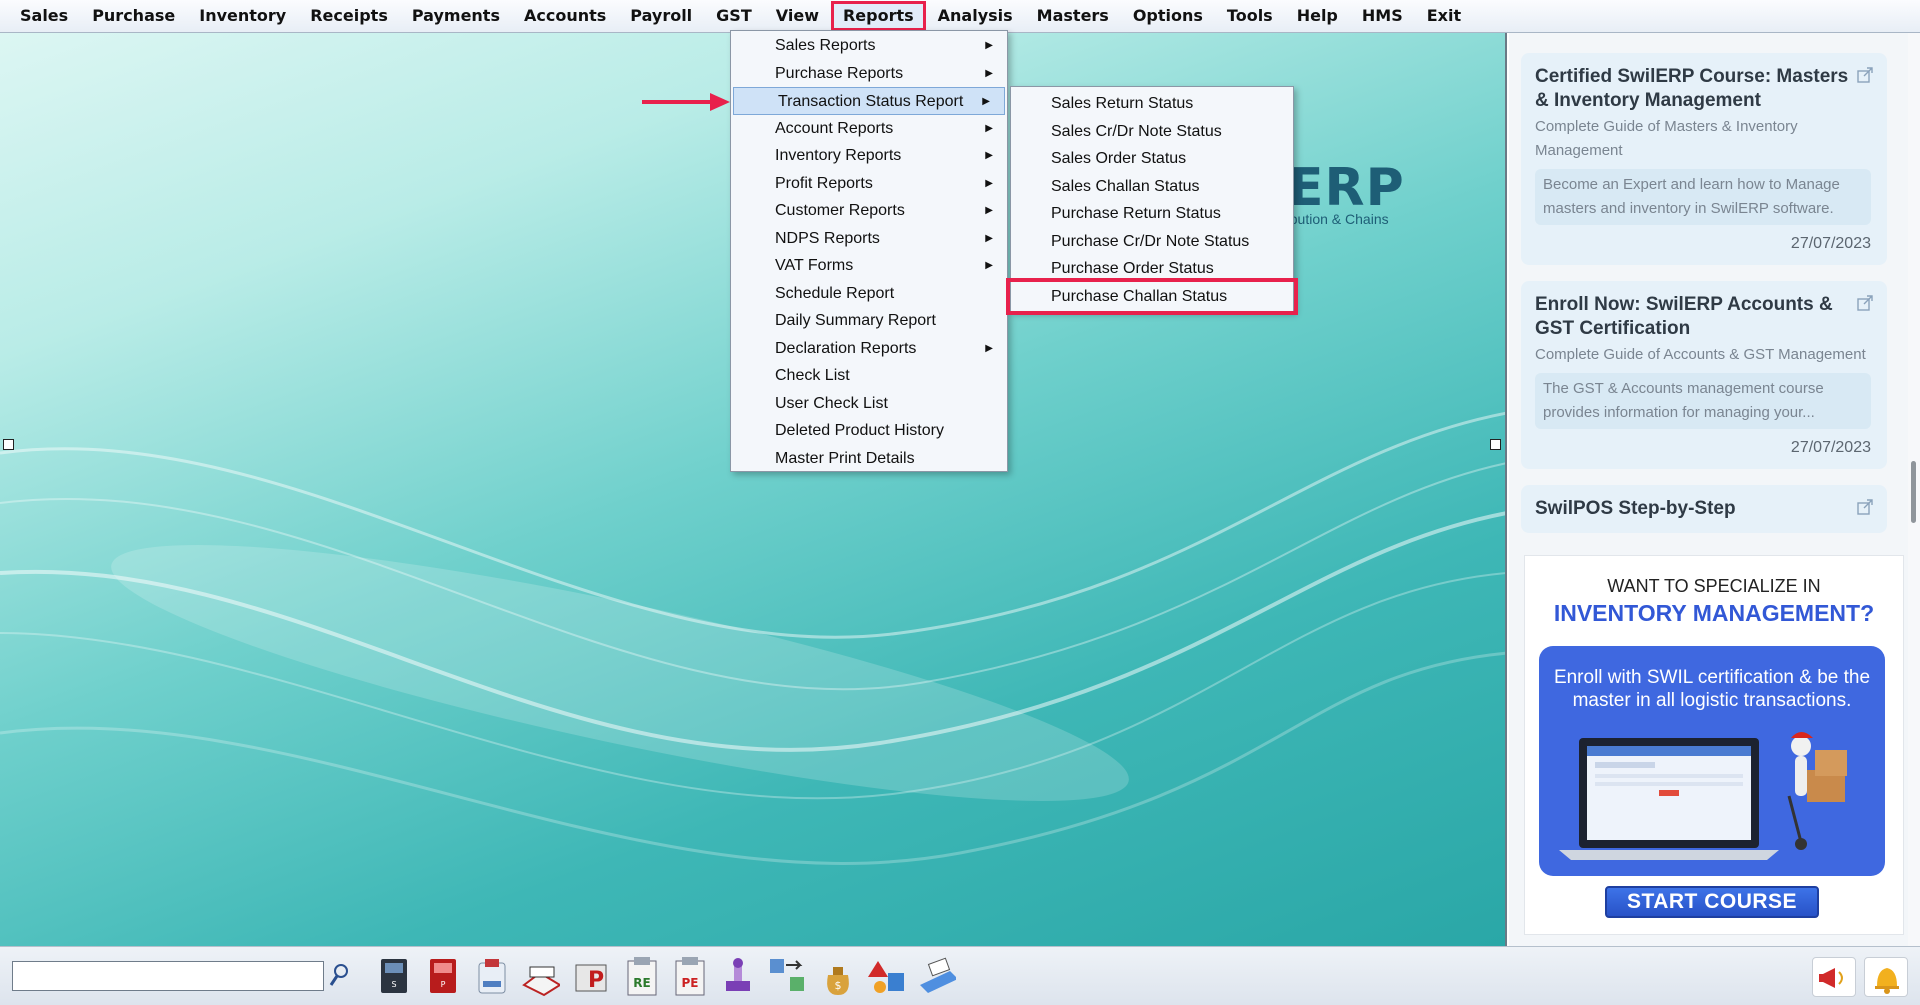 The image size is (1920, 1005). Describe the element at coordinates (1250, 16) in the screenshot. I see `menu-tools: Tools` at that location.